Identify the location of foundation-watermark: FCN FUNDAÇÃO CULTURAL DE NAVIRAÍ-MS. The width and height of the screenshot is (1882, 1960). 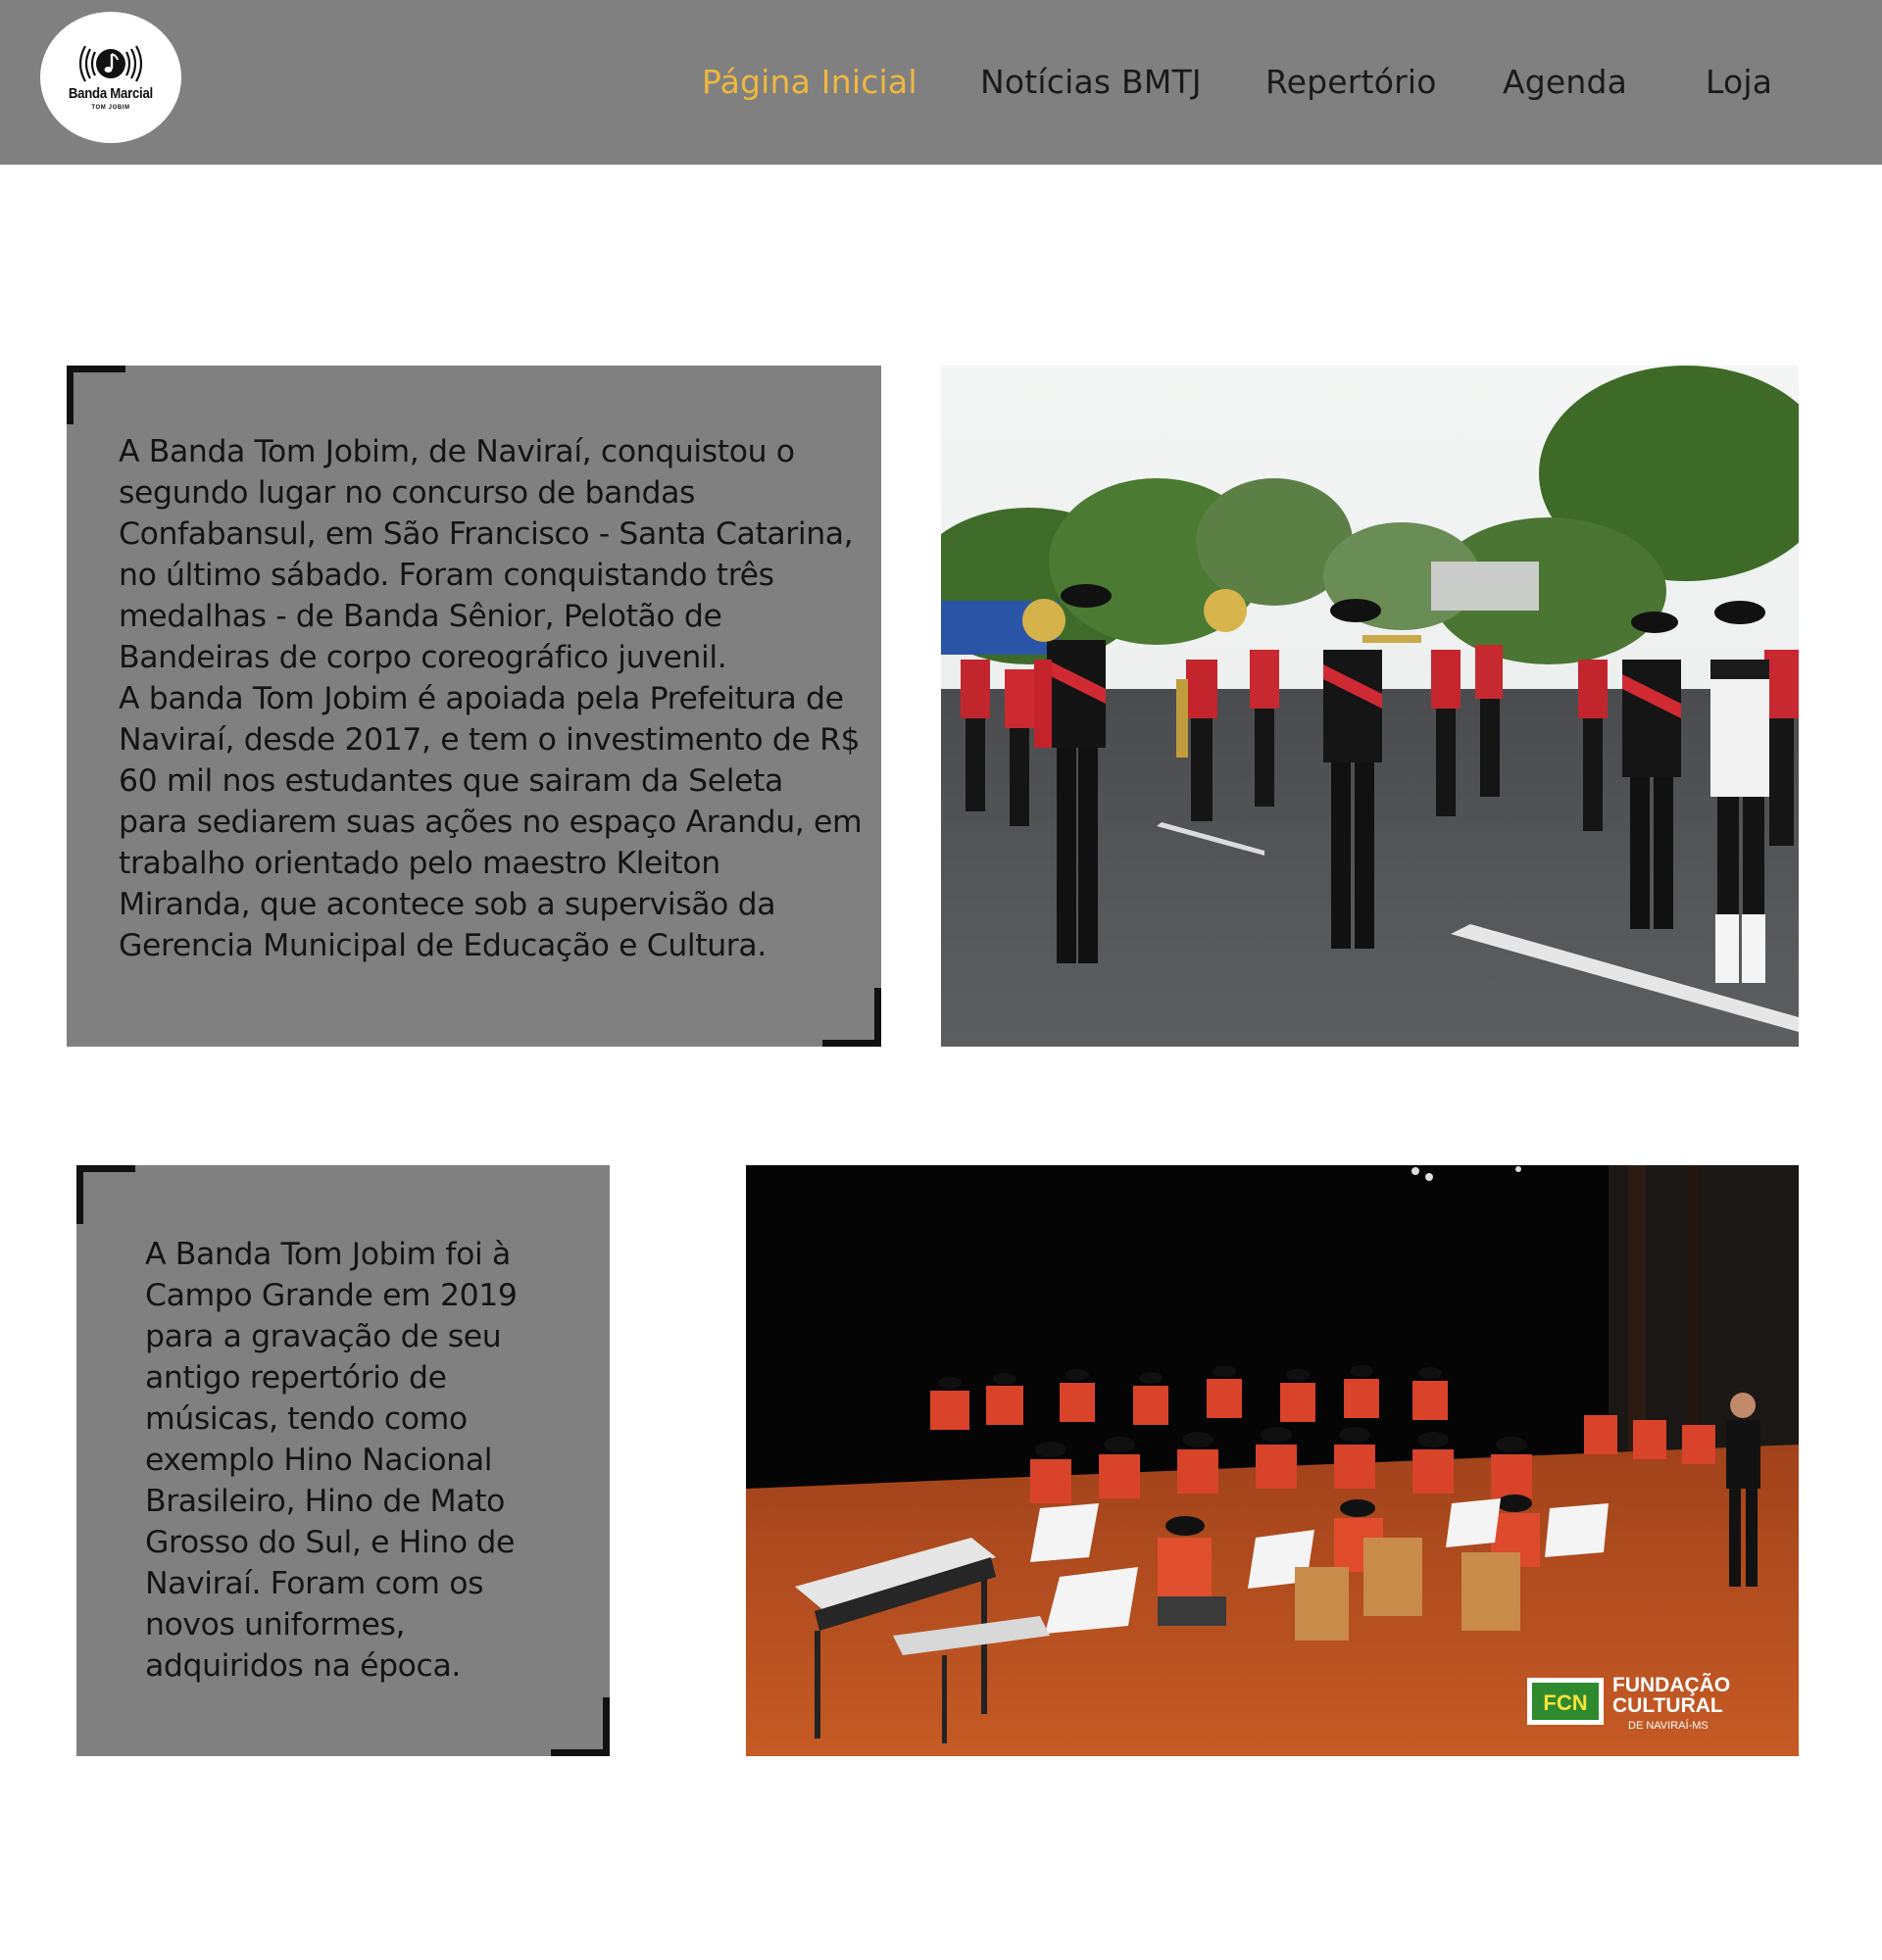
(1629, 1703).